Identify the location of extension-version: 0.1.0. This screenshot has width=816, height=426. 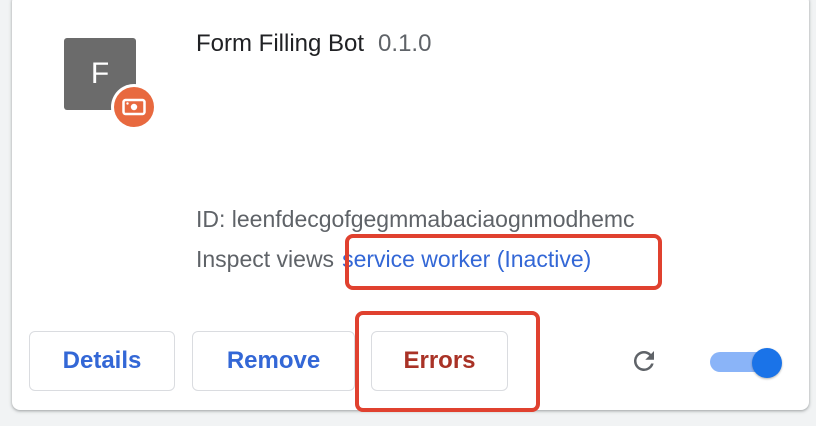
(405, 43).